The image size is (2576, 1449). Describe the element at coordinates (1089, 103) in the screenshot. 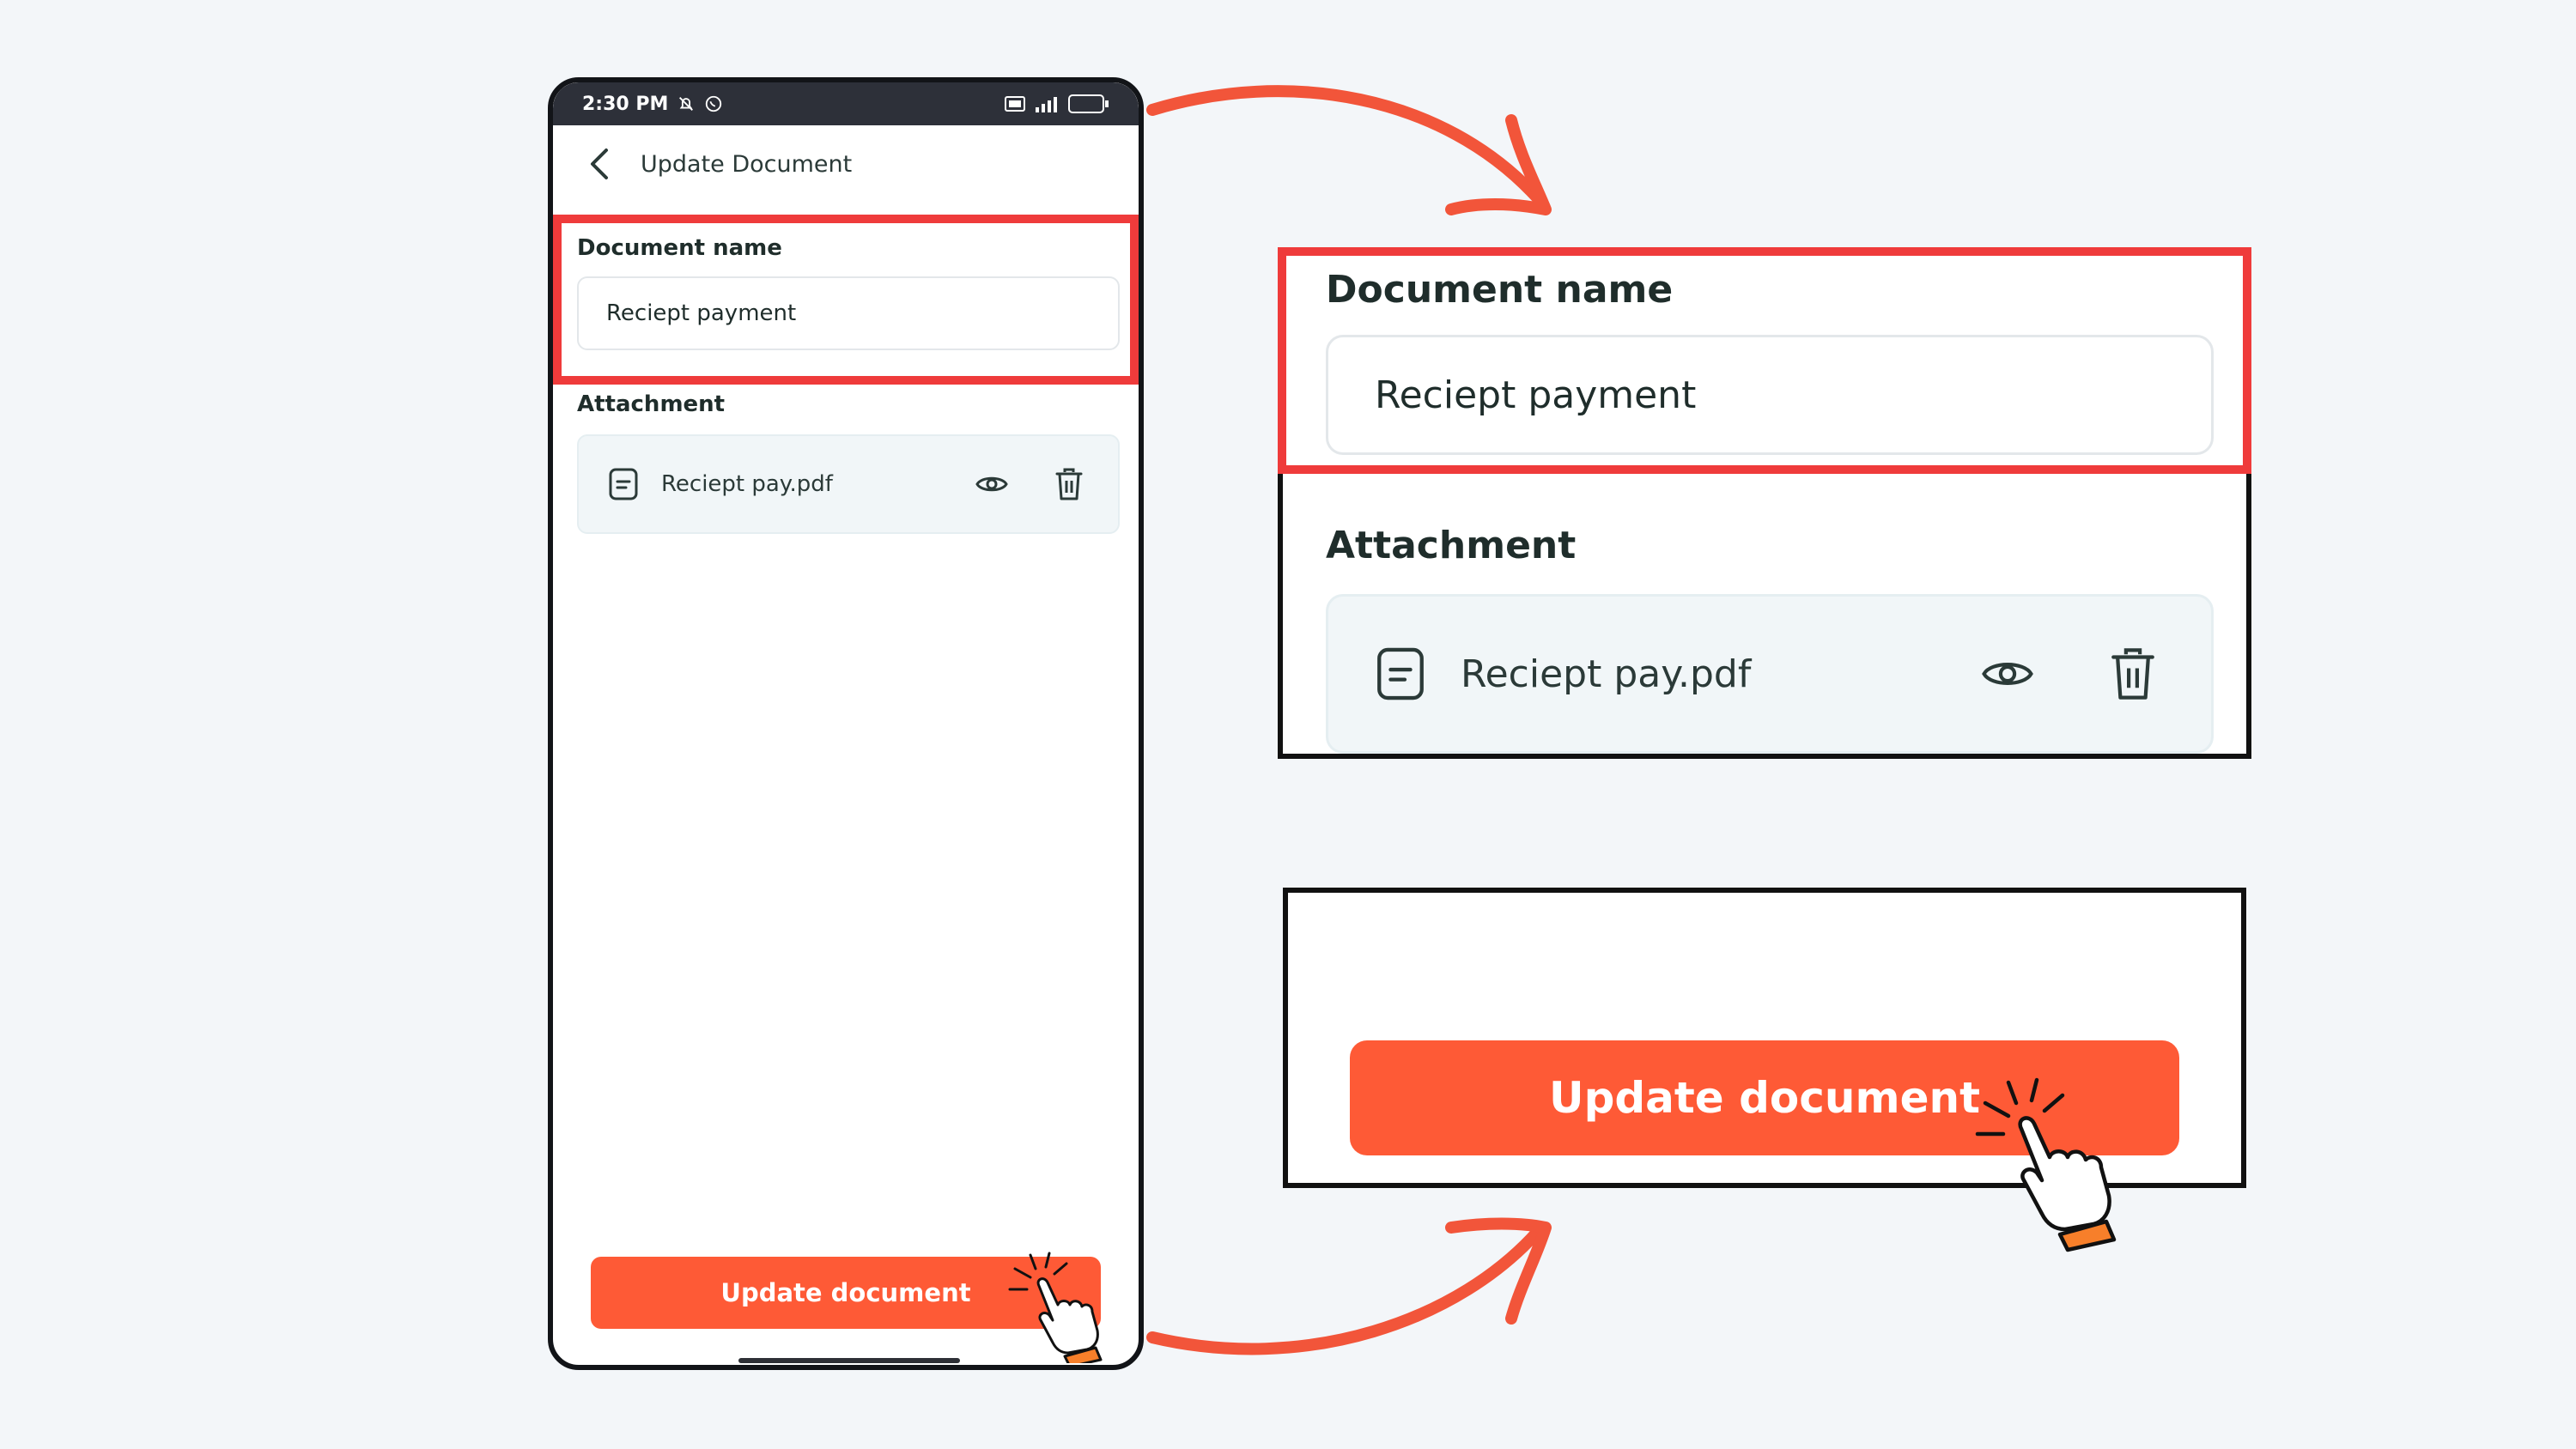

I see `battery-icon` at that location.